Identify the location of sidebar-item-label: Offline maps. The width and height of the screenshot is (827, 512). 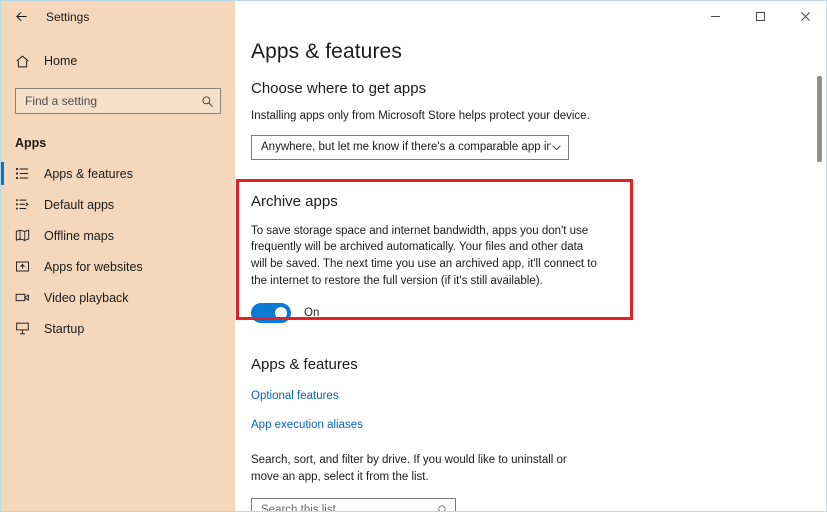
(79, 235).